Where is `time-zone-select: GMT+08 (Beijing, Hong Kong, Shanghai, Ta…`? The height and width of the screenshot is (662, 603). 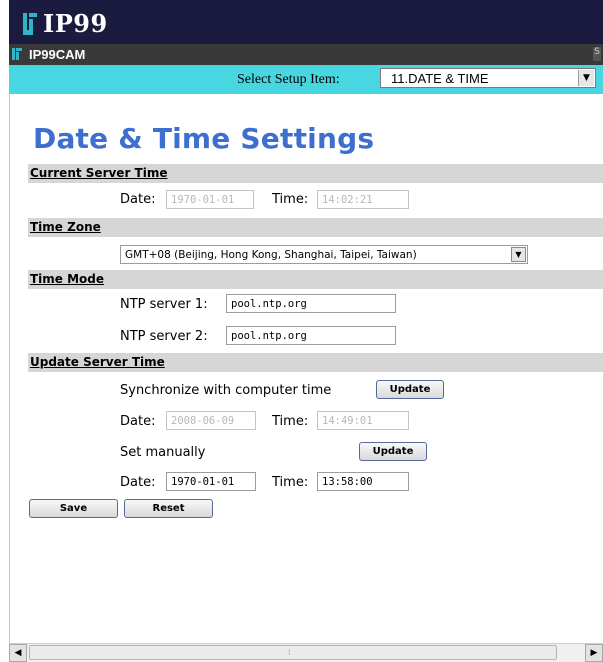
time-zone-select: GMT+08 (Beijing, Hong Kong, Shanghai, Ta… is located at coordinates (324, 254).